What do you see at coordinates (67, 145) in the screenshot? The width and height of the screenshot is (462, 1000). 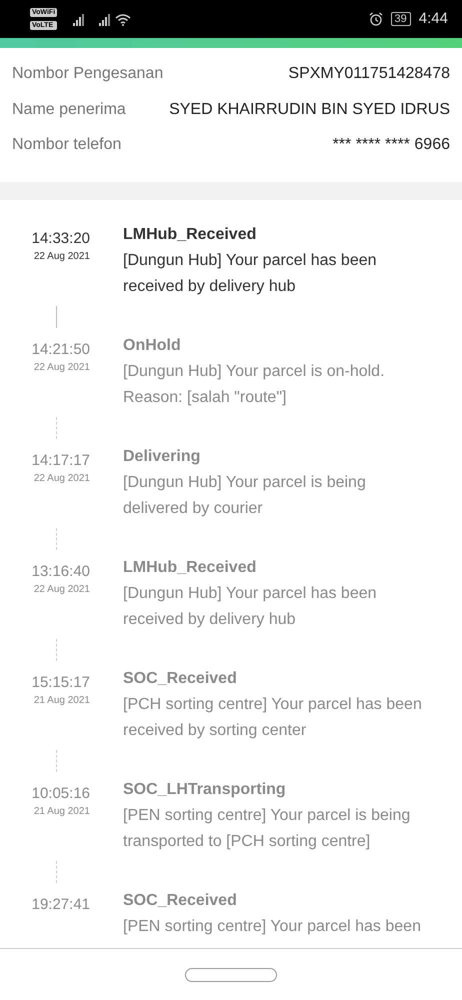 I see `info-label: Nombor telefon` at bounding box center [67, 145].